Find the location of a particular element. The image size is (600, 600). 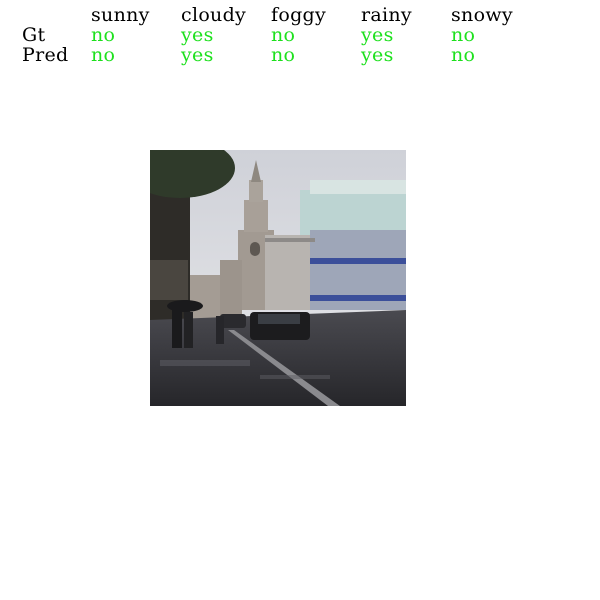

pred-value-rainy: yes is located at coordinates (377, 55).